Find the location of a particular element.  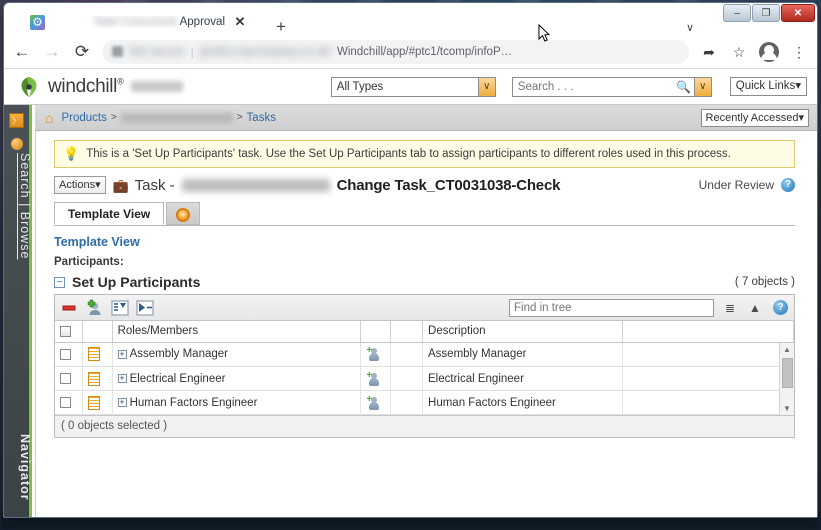

recently-accessed-button: Recently Accessed▾ is located at coordinates (754, 117).